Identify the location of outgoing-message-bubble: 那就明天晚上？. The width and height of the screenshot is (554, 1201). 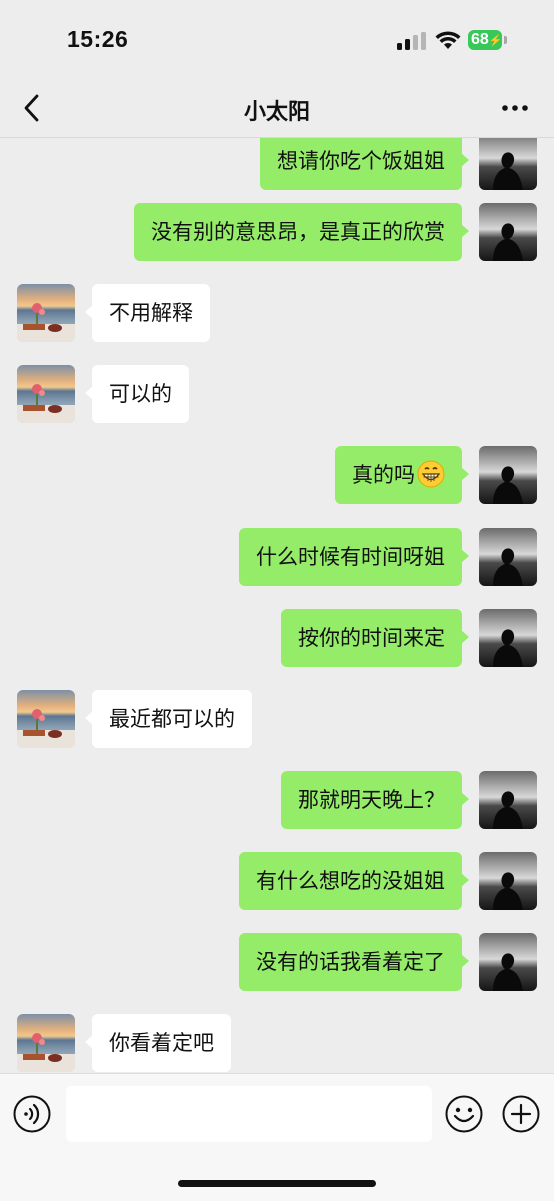
(375, 800).